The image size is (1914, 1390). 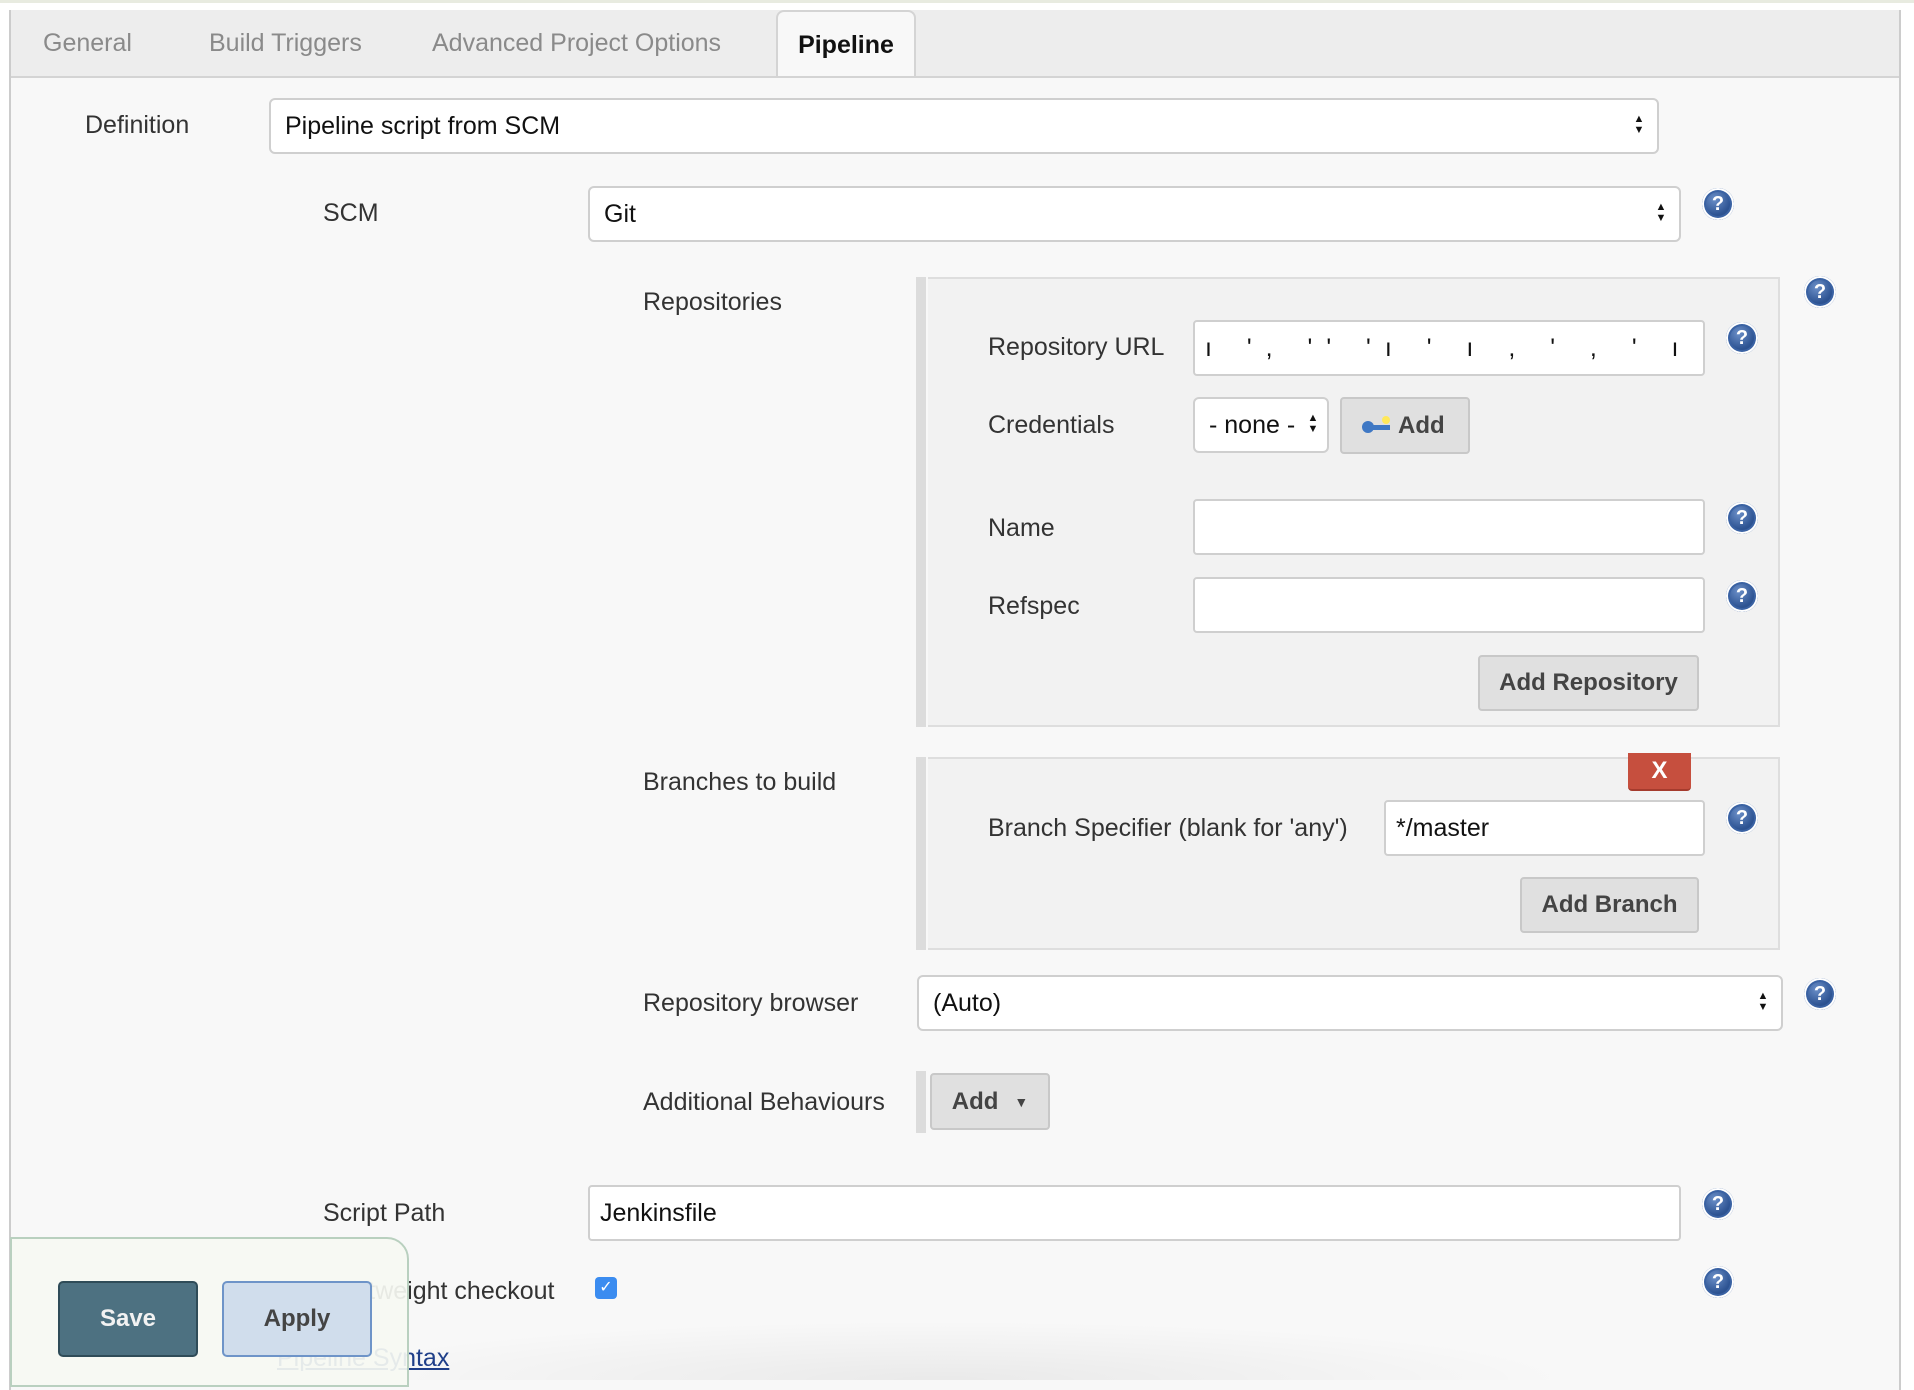 I want to click on scm-label: SCM, so click(x=351, y=213).